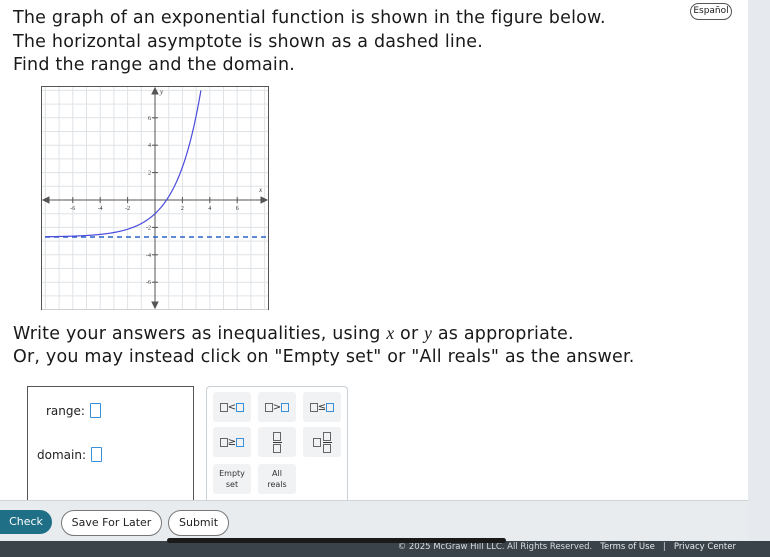 The width and height of the screenshot is (770, 557). Describe the element at coordinates (322, 442) in the screenshot. I see `mixed-number-button` at that location.